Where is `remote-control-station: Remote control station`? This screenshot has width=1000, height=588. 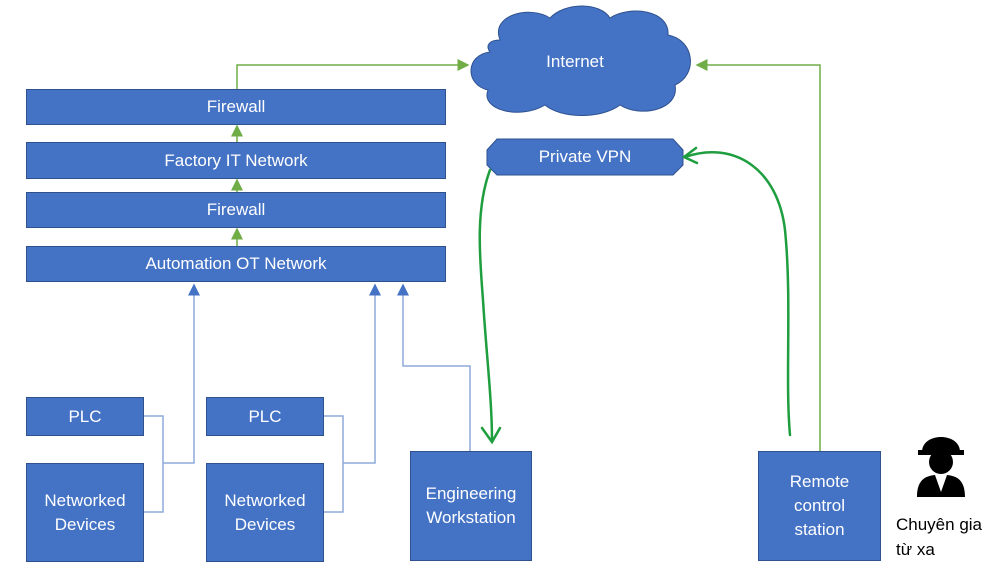
remote-control-station: Remote control station is located at coordinates (819, 506).